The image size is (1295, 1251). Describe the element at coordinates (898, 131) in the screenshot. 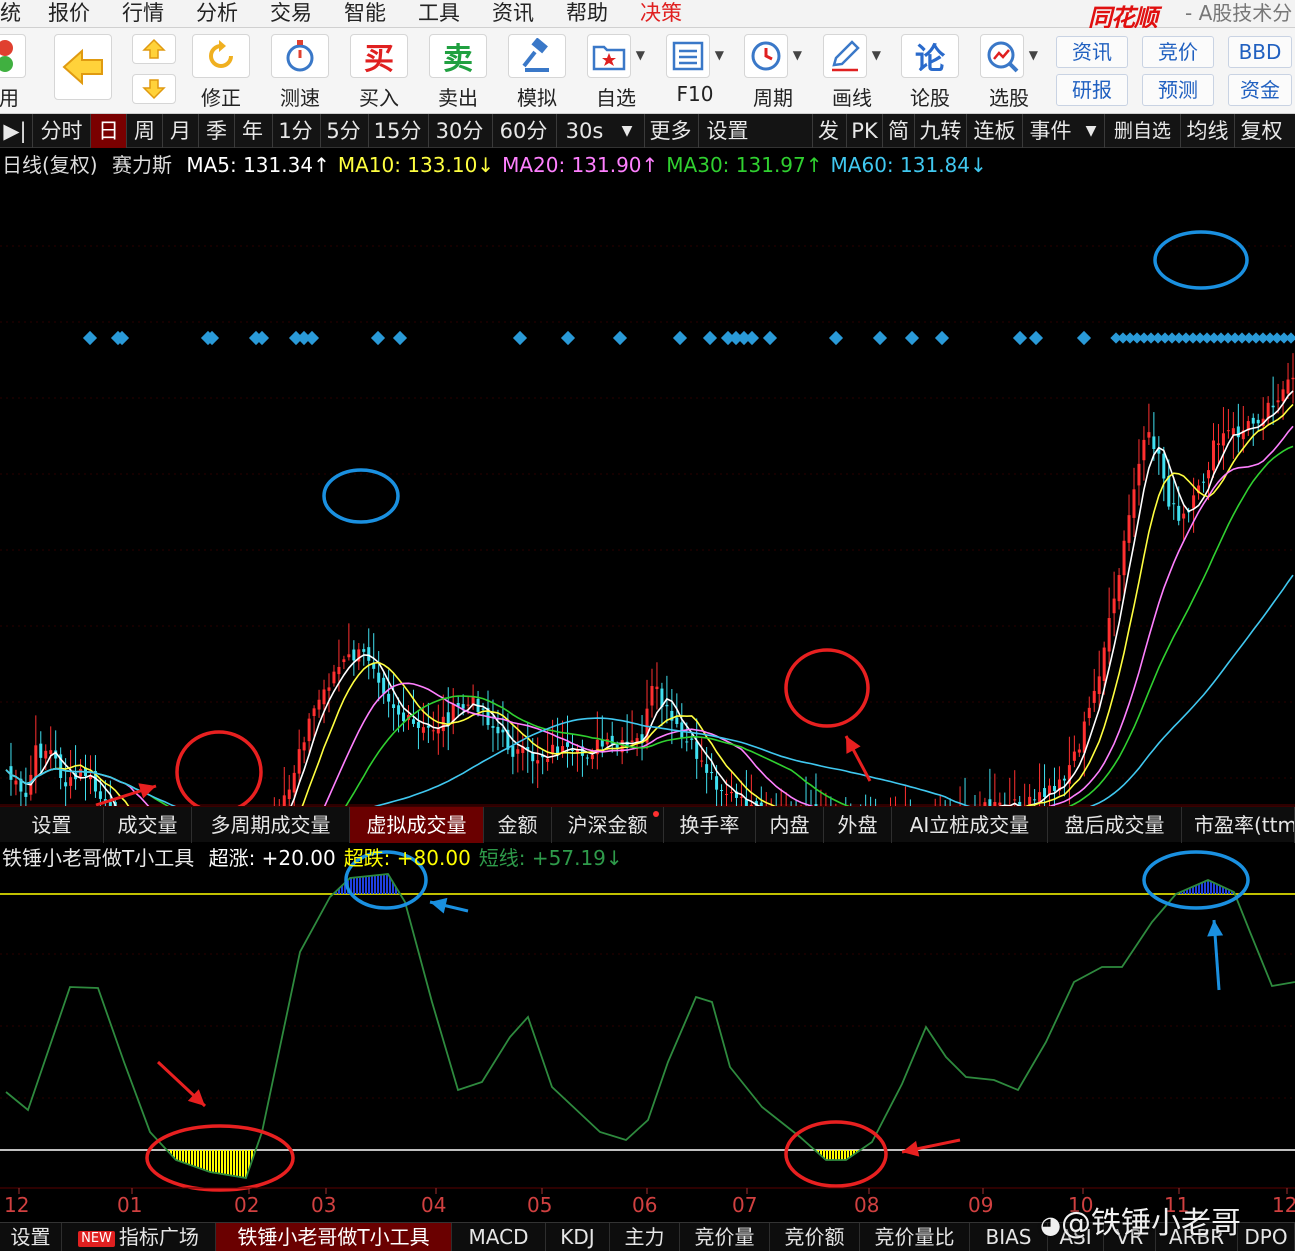

I see `tool-simple: 简` at that location.